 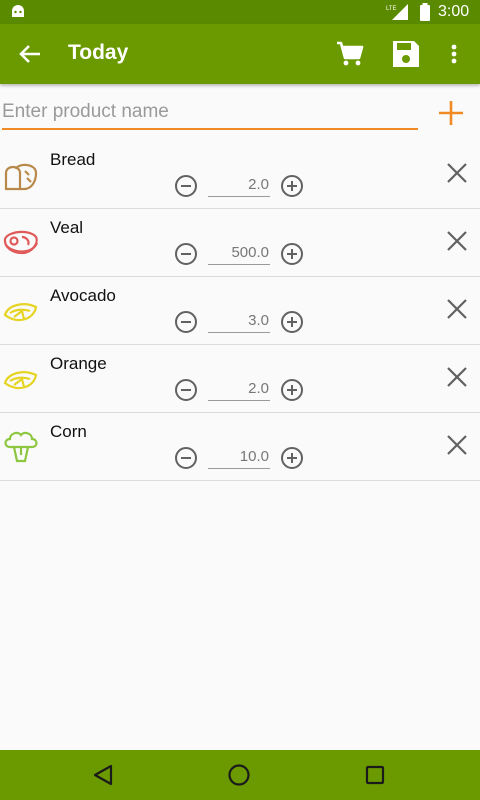 I want to click on network-type: LTE, so click(x=391, y=9).